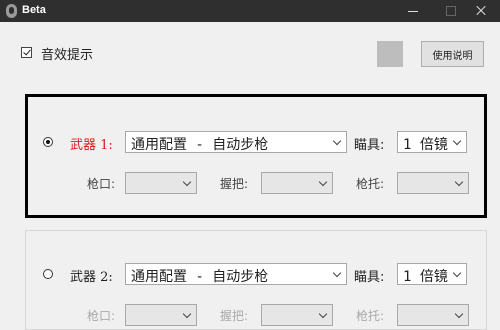 The width and height of the screenshot is (500, 330). Describe the element at coordinates (91, 145) in the screenshot. I see `weapon-1-label: 武器 1:` at that location.